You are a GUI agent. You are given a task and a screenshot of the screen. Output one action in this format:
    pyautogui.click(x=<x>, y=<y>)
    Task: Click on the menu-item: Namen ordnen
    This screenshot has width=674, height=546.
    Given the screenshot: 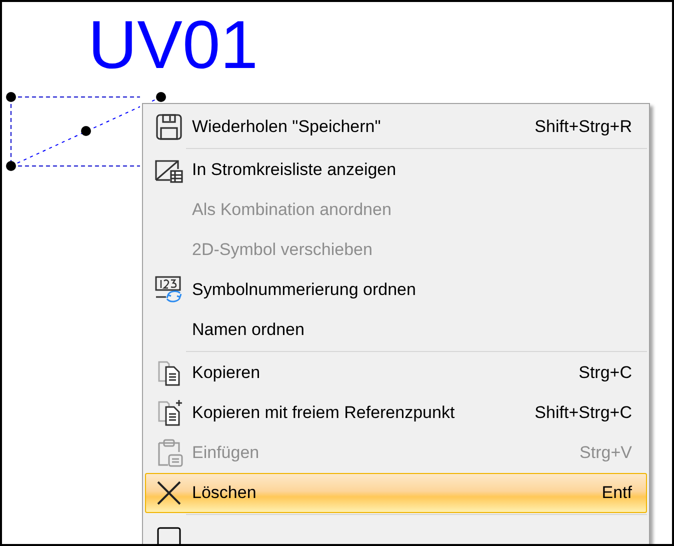 What is the action you would take?
    pyautogui.click(x=396, y=330)
    